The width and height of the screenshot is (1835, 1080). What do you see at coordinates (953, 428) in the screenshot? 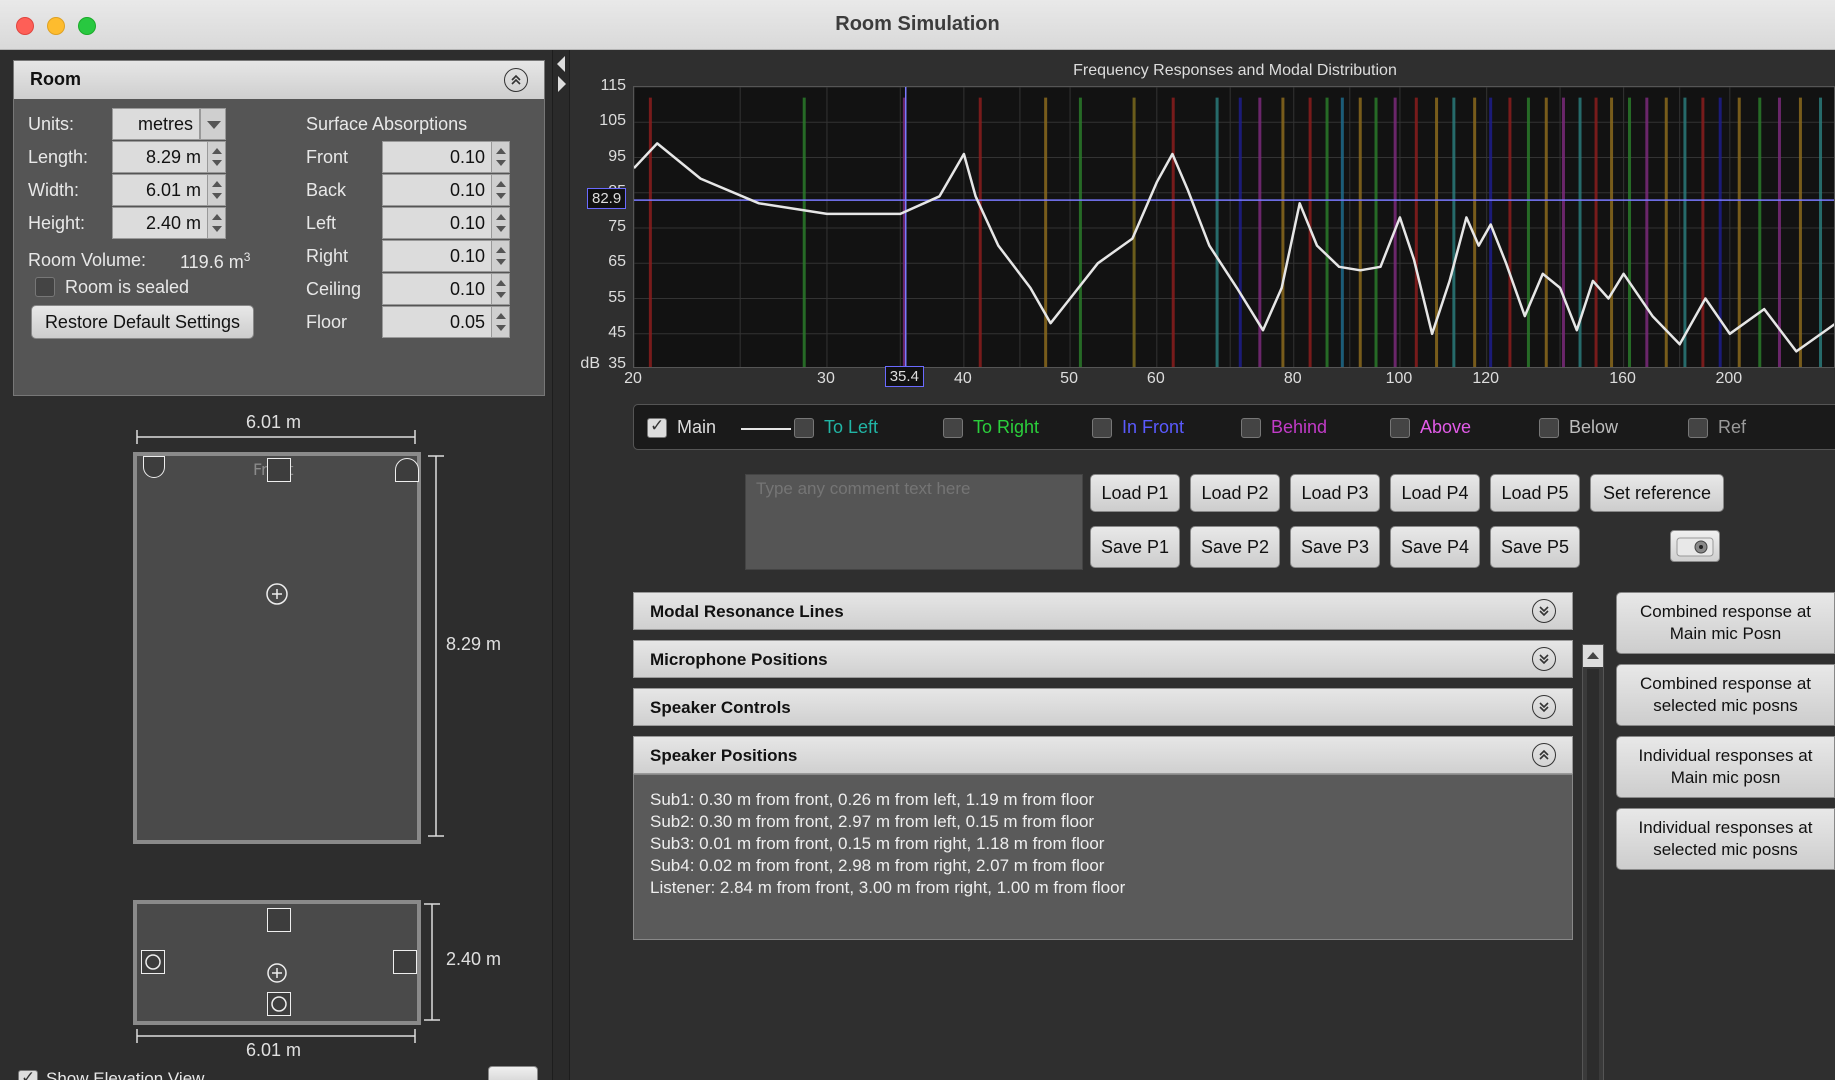
I see `legend-to-right-checkbox` at bounding box center [953, 428].